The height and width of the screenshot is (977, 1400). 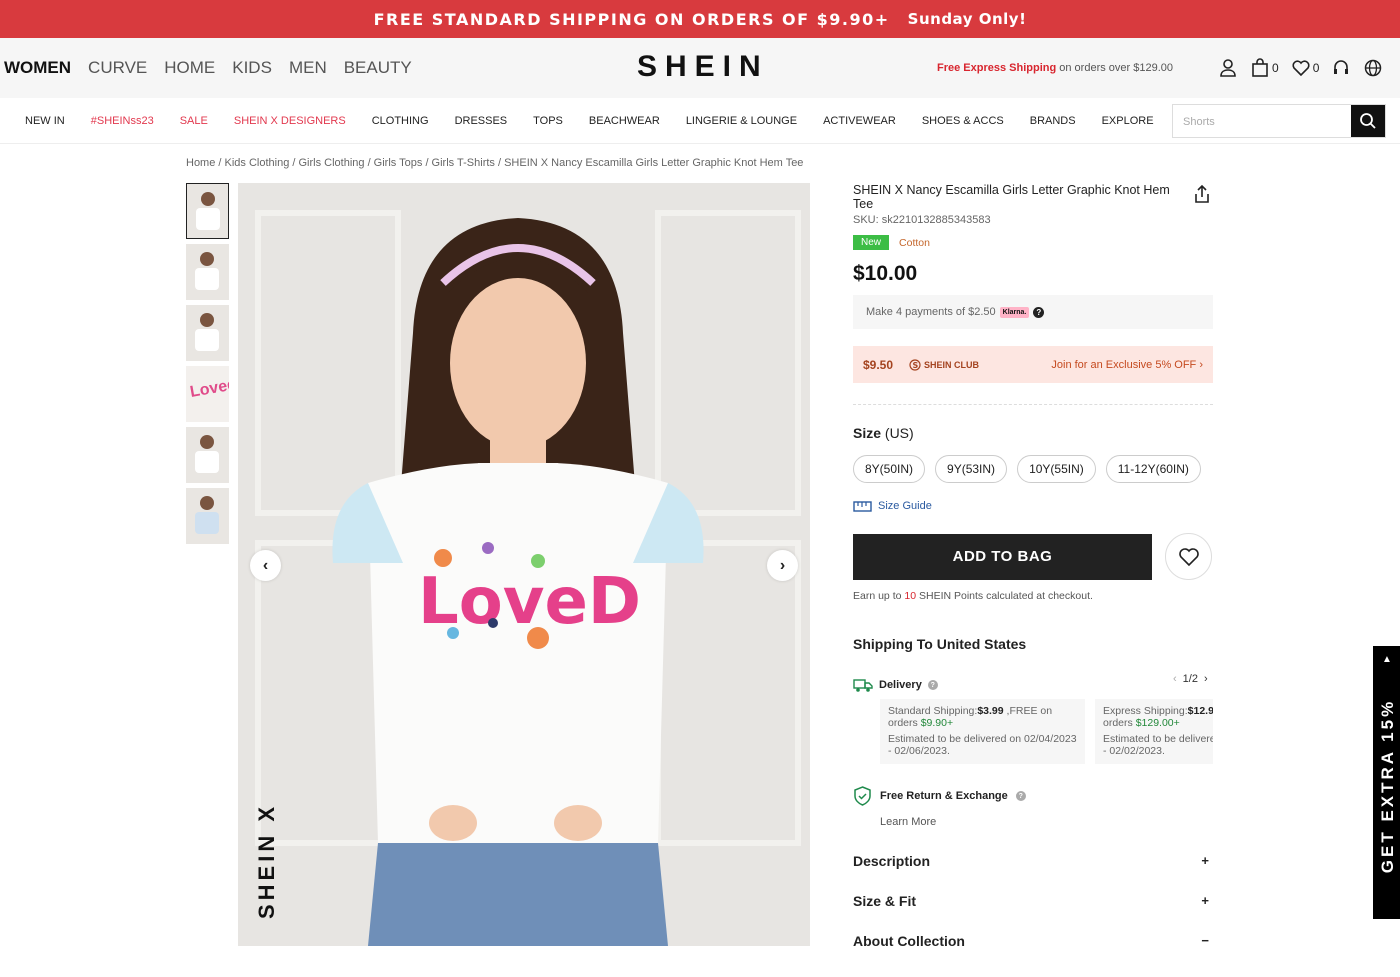 I want to click on size-label: Size, so click(x=867, y=433).